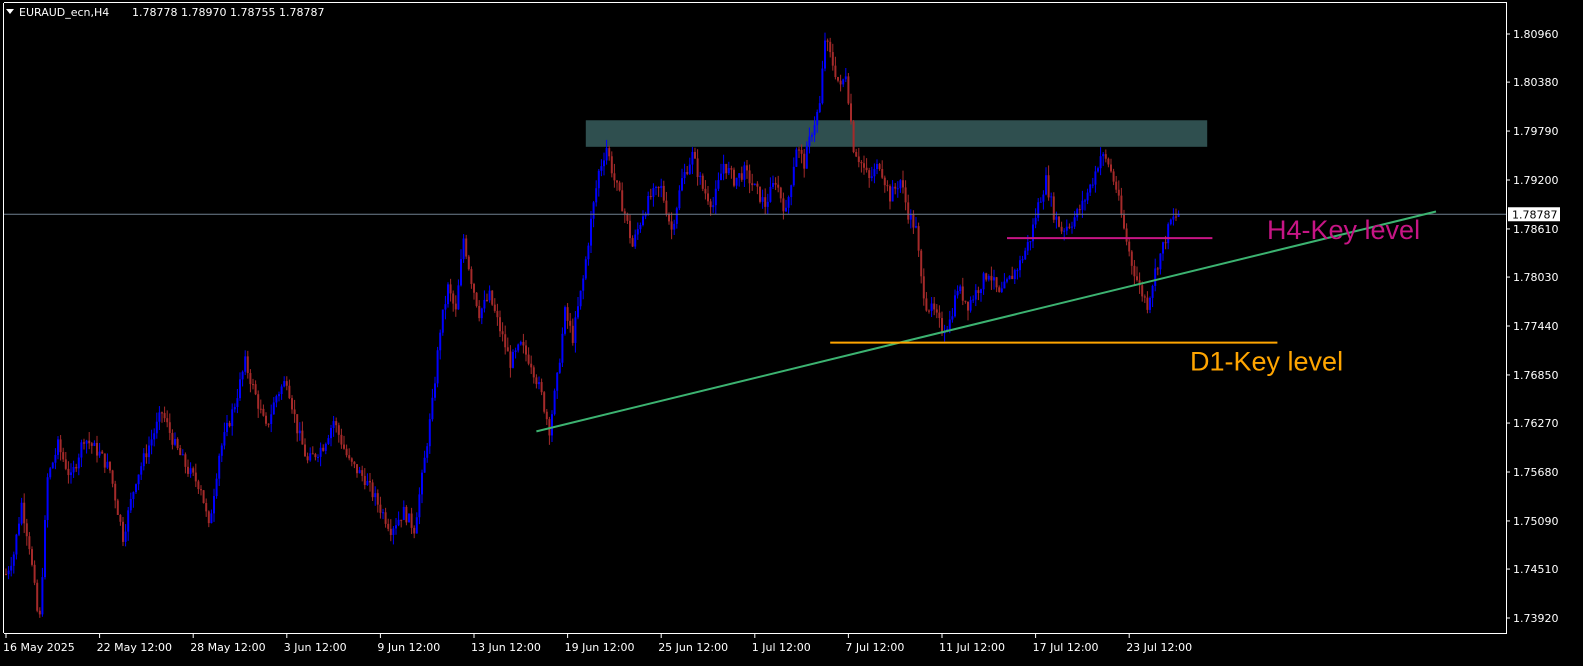  Describe the element at coordinates (1536, 326) in the screenshot. I see `y-tick-label: 1.77440` at that location.